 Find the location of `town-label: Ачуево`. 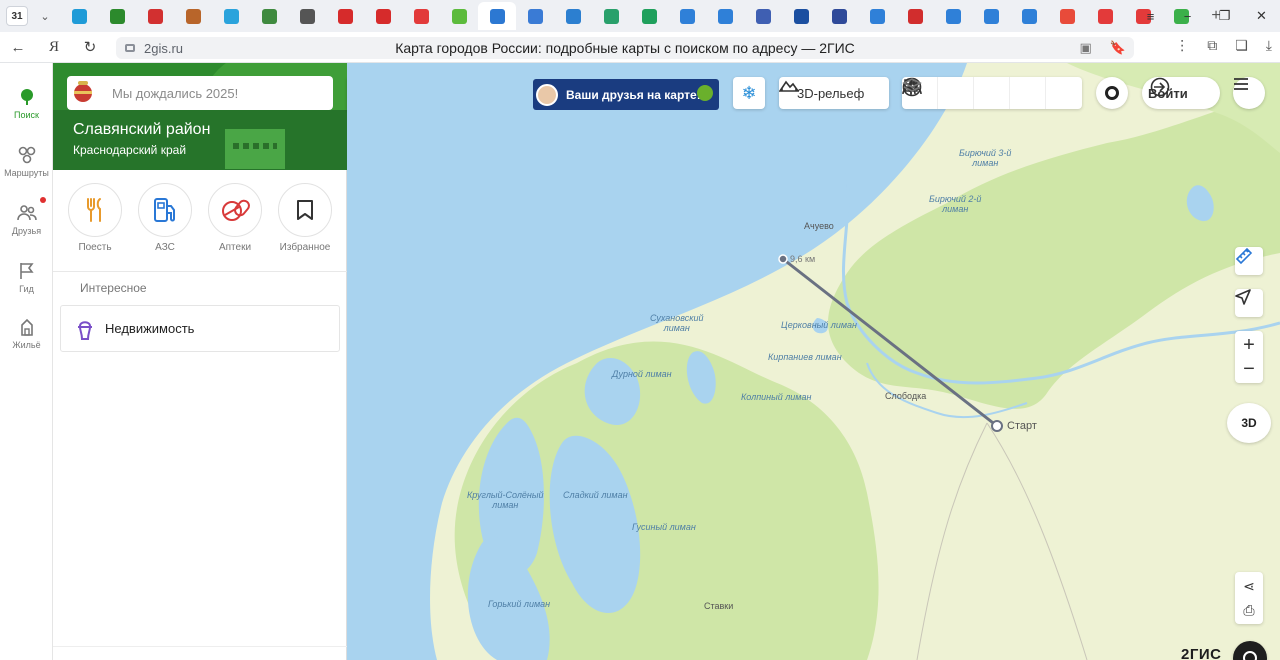

town-label: Ачуево is located at coordinates (819, 226).